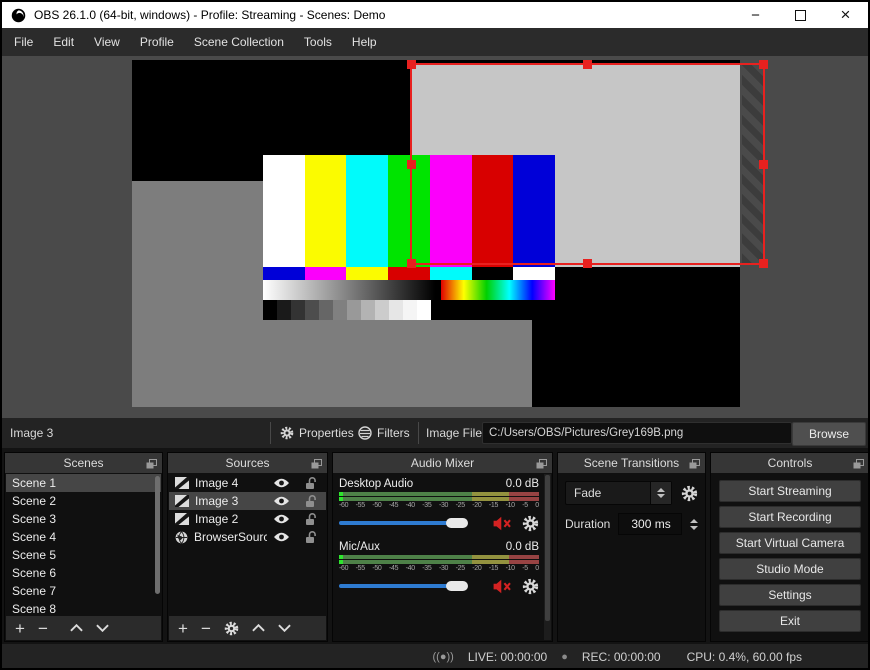  What do you see at coordinates (365, 433) in the screenshot?
I see `filter-icon` at bounding box center [365, 433].